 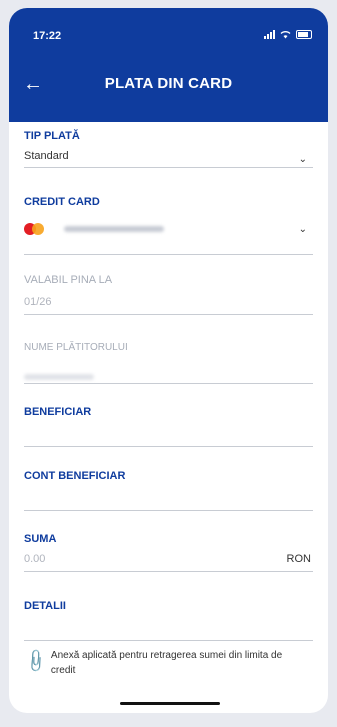 I want to click on currency-label: RON, so click(x=298, y=559).